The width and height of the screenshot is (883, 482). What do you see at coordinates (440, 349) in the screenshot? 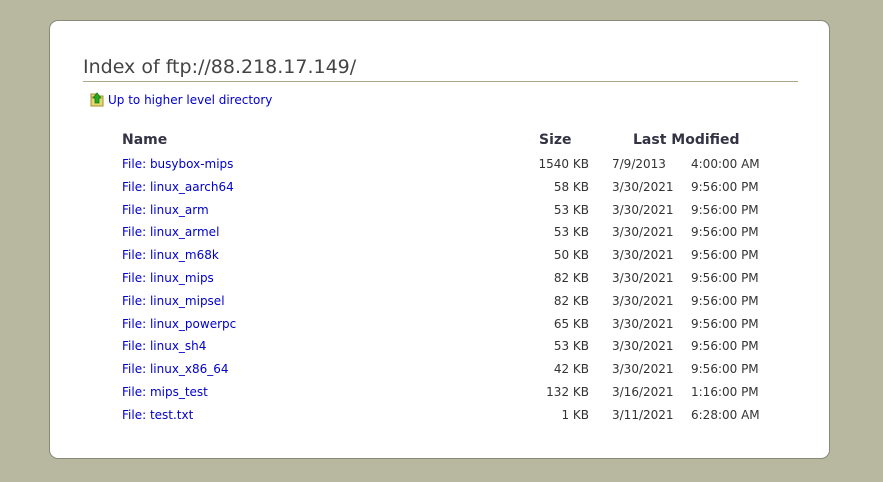
I see `table-row: File: linux_sh4 53 KB 3/30/2021 9:56:00 PM` at bounding box center [440, 349].